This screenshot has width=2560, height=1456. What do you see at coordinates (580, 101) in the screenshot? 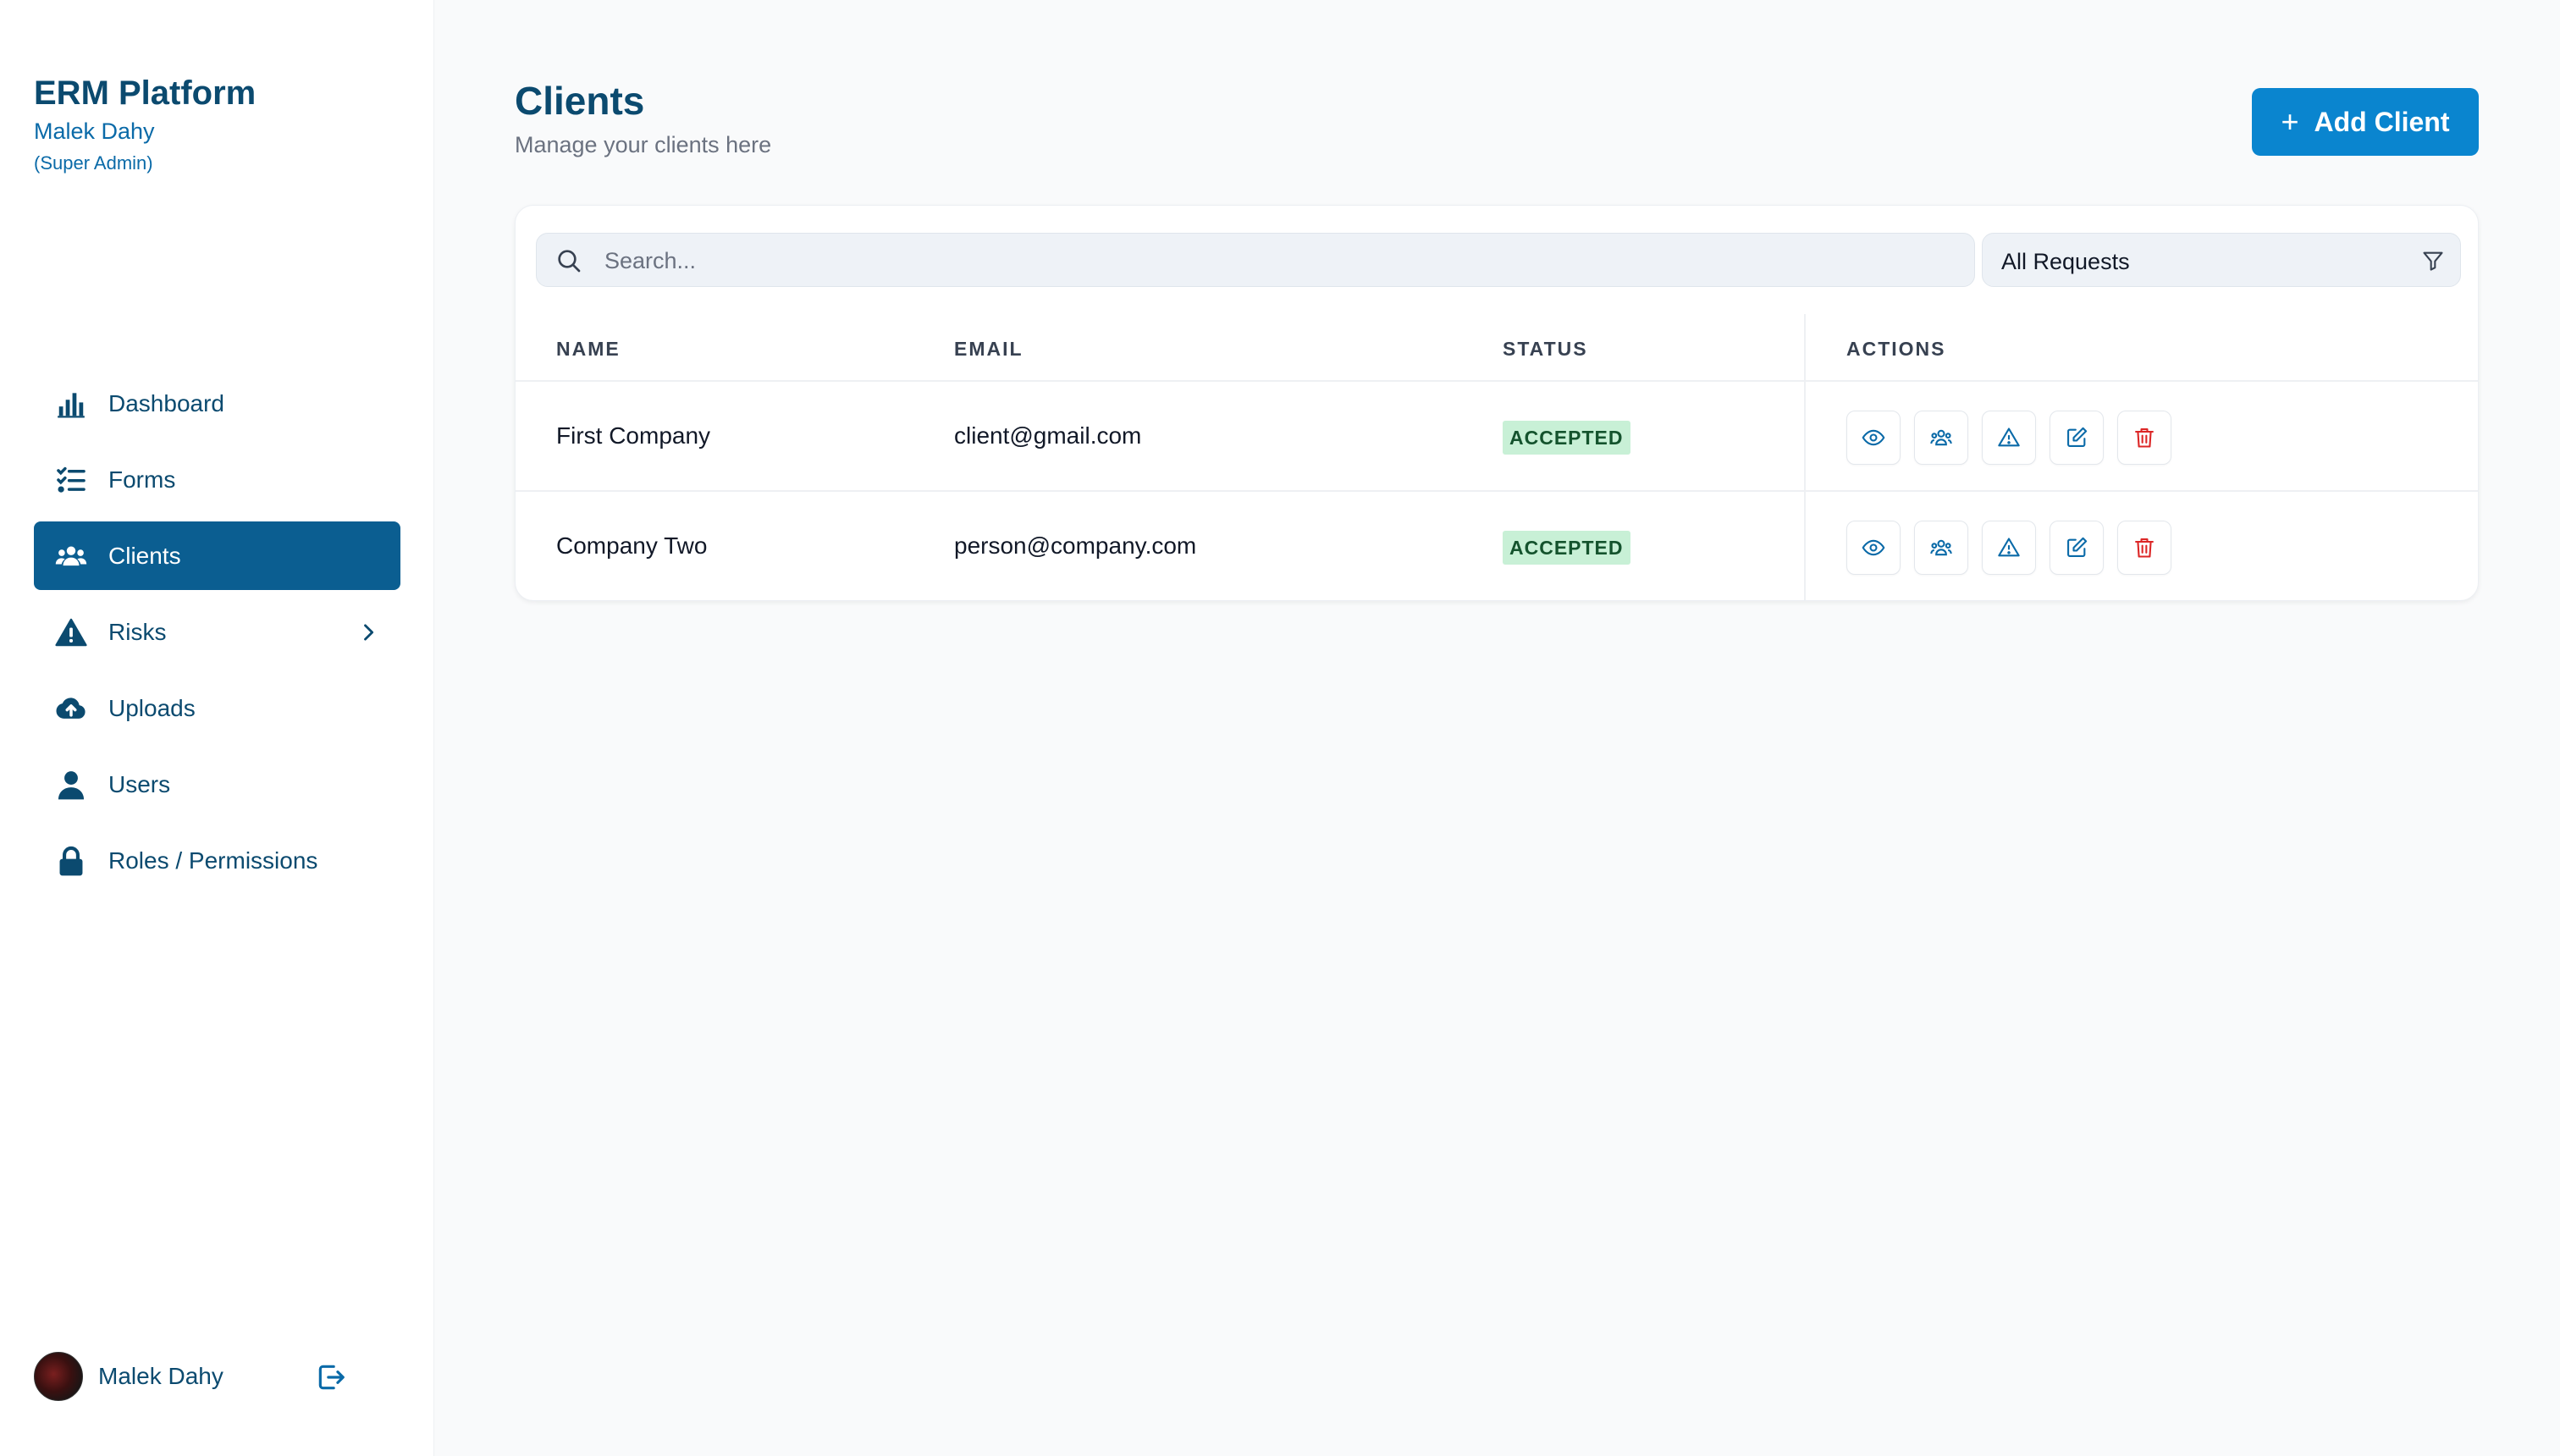
I see `page-title: Clients` at bounding box center [580, 101].